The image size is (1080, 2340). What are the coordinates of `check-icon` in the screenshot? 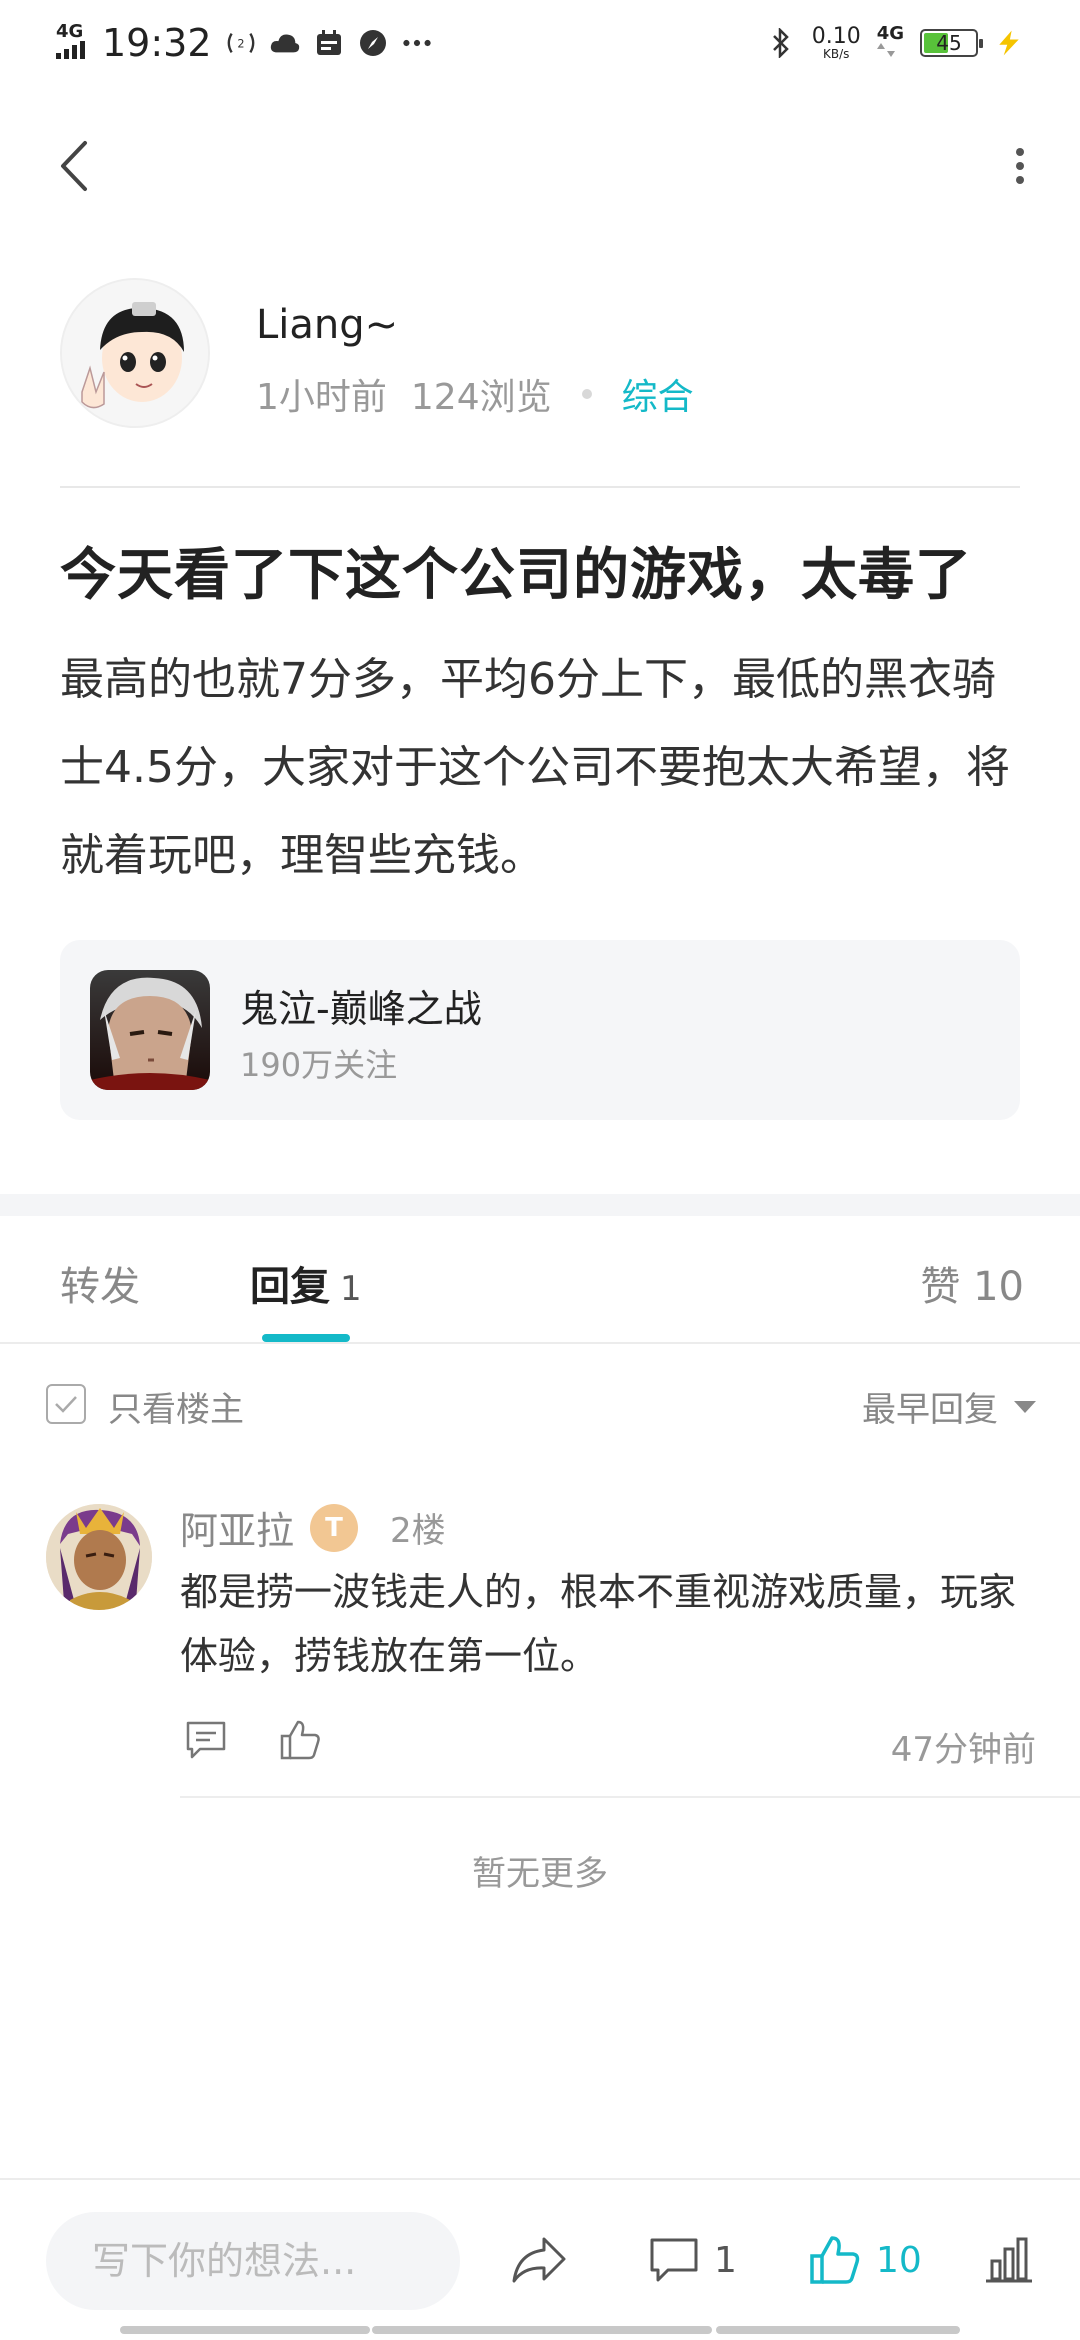 It's located at (66, 1404).